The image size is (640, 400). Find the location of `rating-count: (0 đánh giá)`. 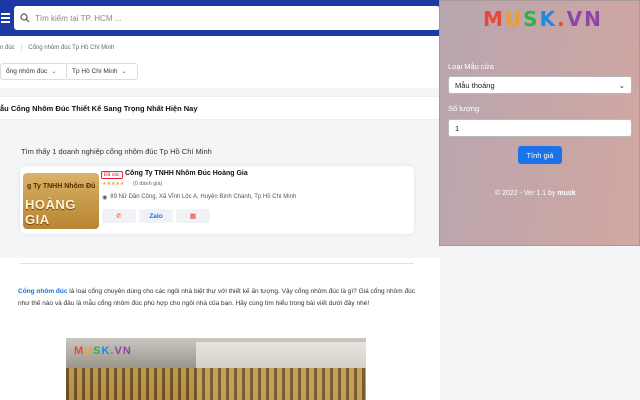

rating-count: (0 đánh giá) is located at coordinates (148, 184).